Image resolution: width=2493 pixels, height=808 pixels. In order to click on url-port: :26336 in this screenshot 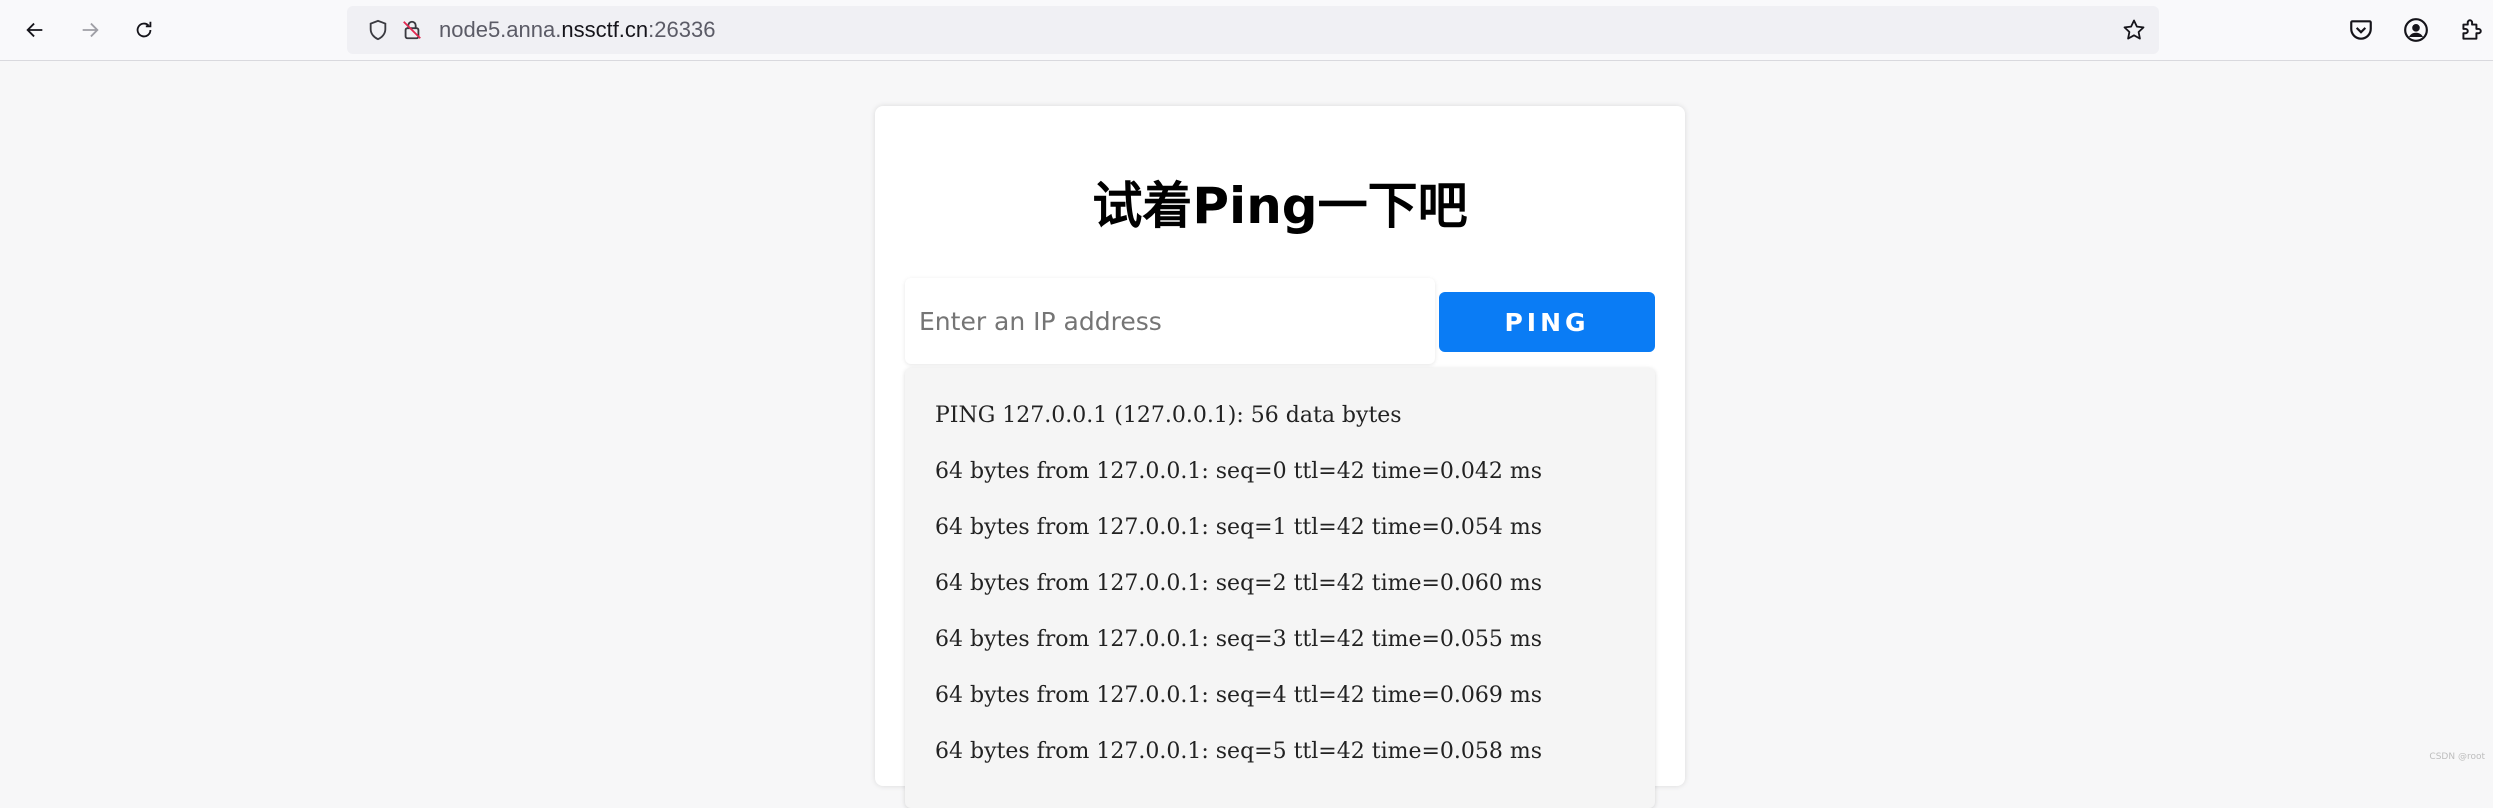, I will do `click(681, 29)`.